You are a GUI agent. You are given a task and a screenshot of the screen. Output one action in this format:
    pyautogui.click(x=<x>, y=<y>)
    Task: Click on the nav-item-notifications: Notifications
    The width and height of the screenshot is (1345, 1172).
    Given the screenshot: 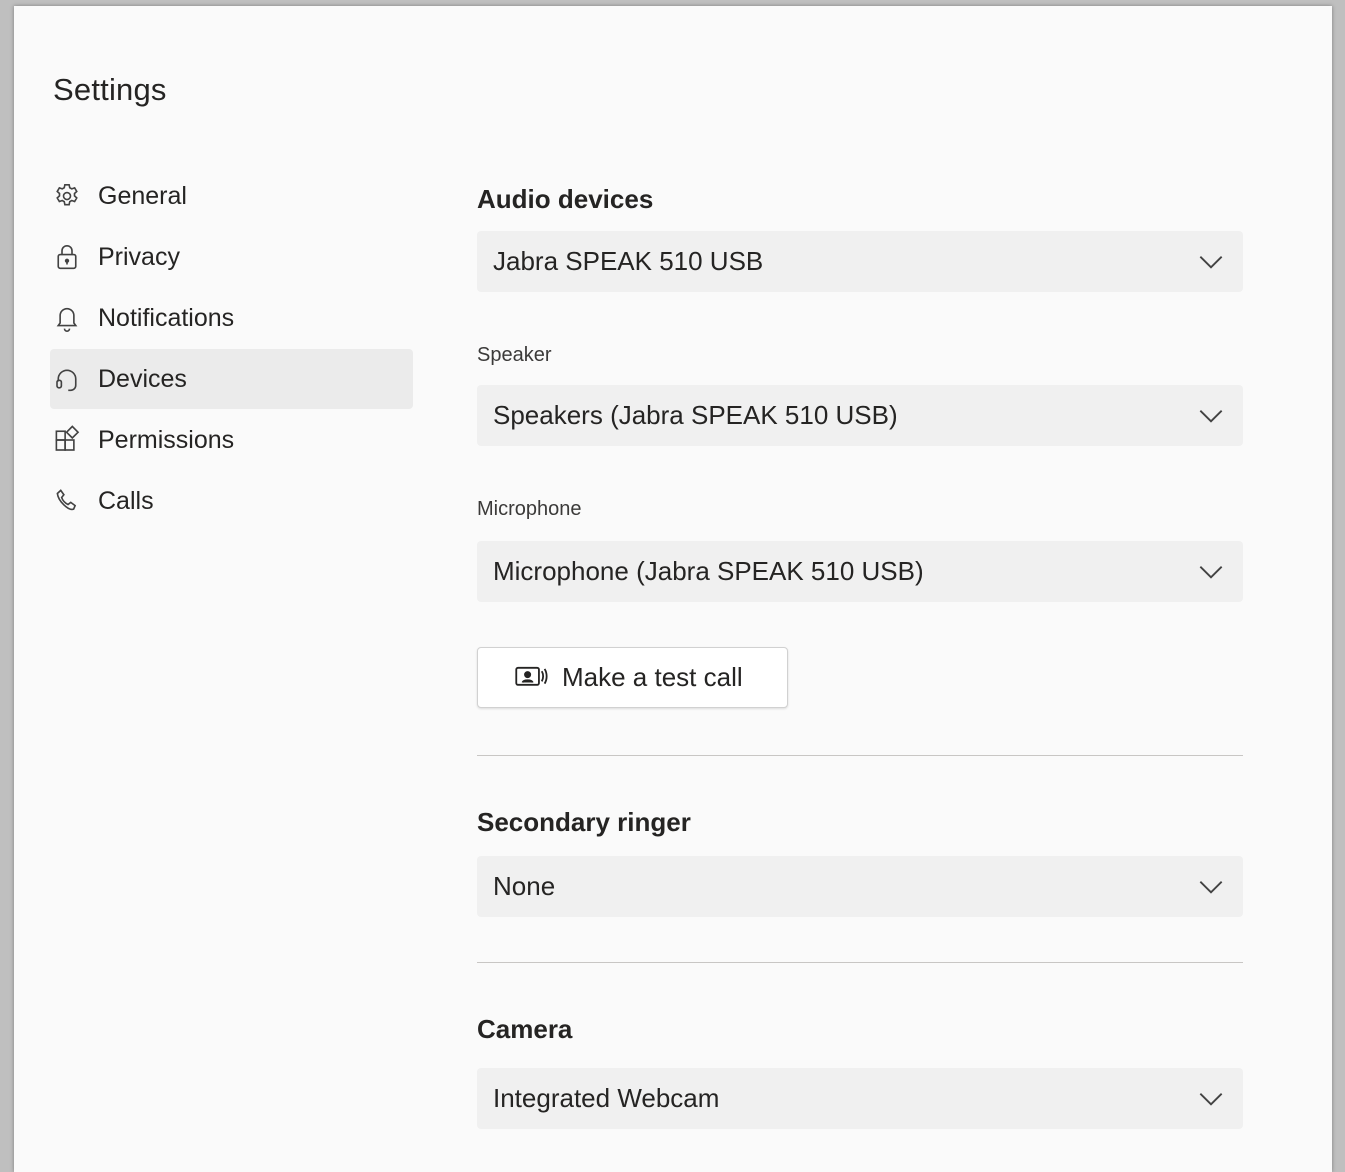 What is the action you would take?
    pyautogui.click(x=231, y=318)
    